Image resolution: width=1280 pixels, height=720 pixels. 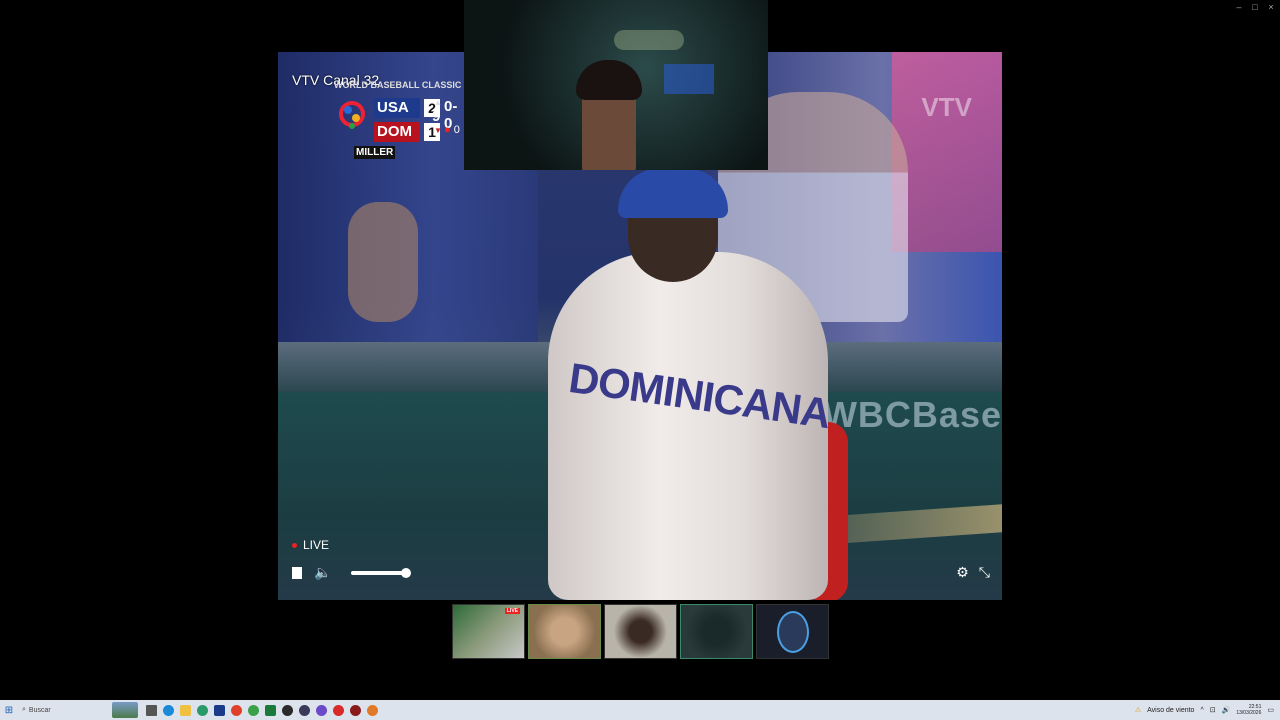 What do you see at coordinates (316, 545) in the screenshot?
I see `live-label: LIVE` at bounding box center [316, 545].